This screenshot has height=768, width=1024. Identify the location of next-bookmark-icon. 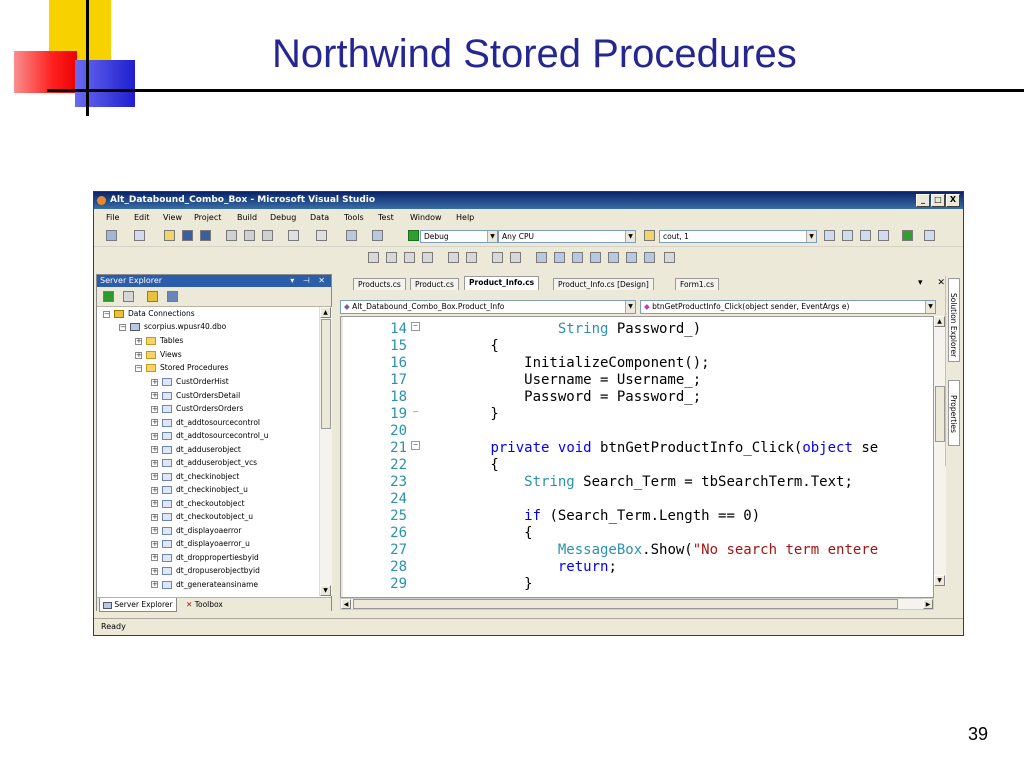
(577, 257).